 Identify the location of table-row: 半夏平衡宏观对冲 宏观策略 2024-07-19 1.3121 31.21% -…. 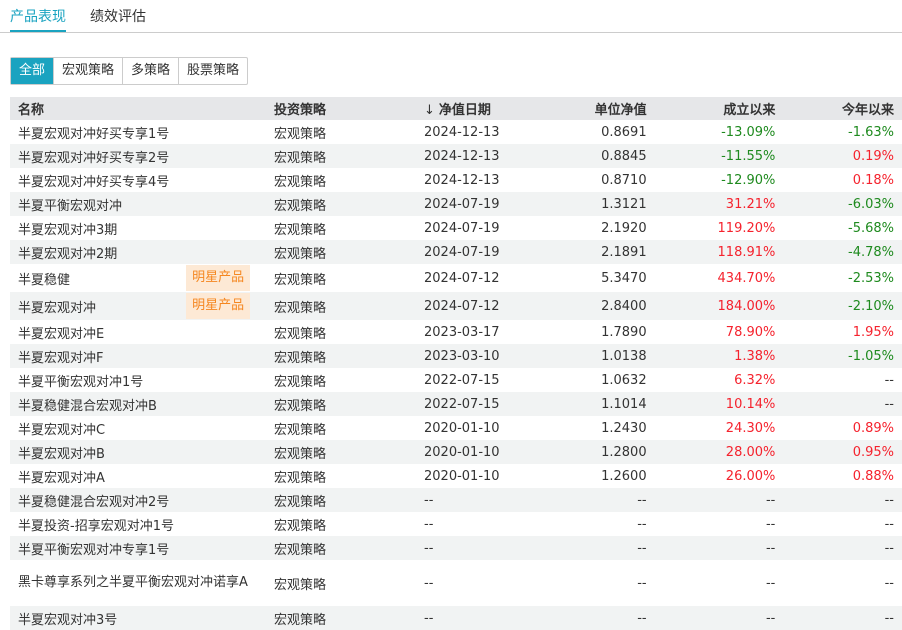
(456, 204).